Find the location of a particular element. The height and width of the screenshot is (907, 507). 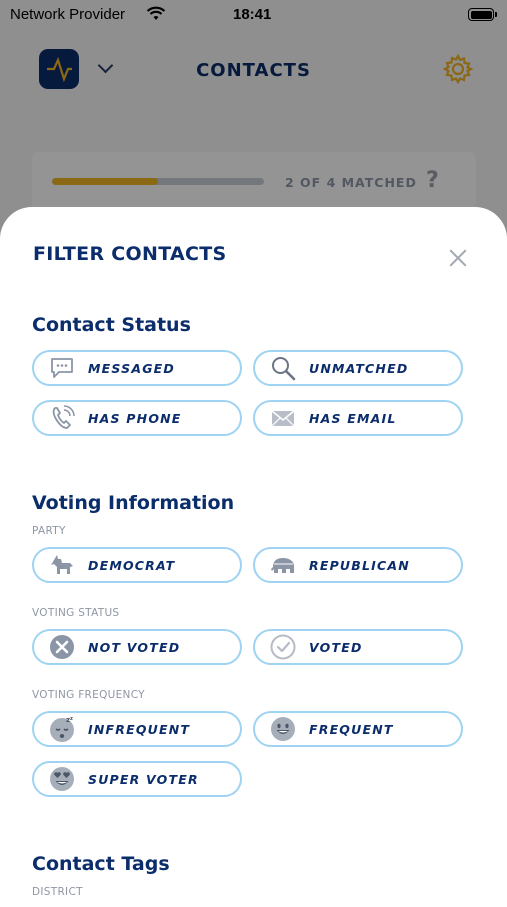

chip-label: UNMATCHED is located at coordinates (359, 368).